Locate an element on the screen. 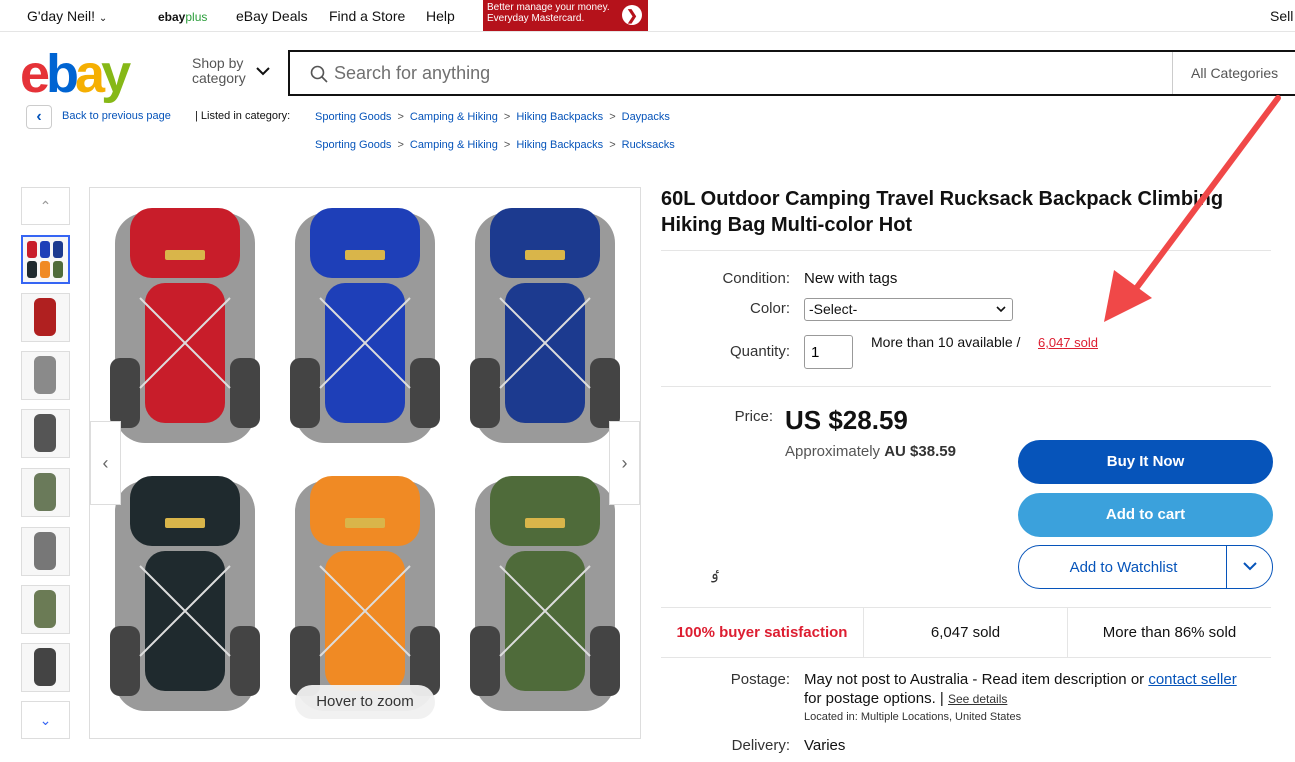 The image size is (1295, 762). next-image-button: › is located at coordinates (624, 463).